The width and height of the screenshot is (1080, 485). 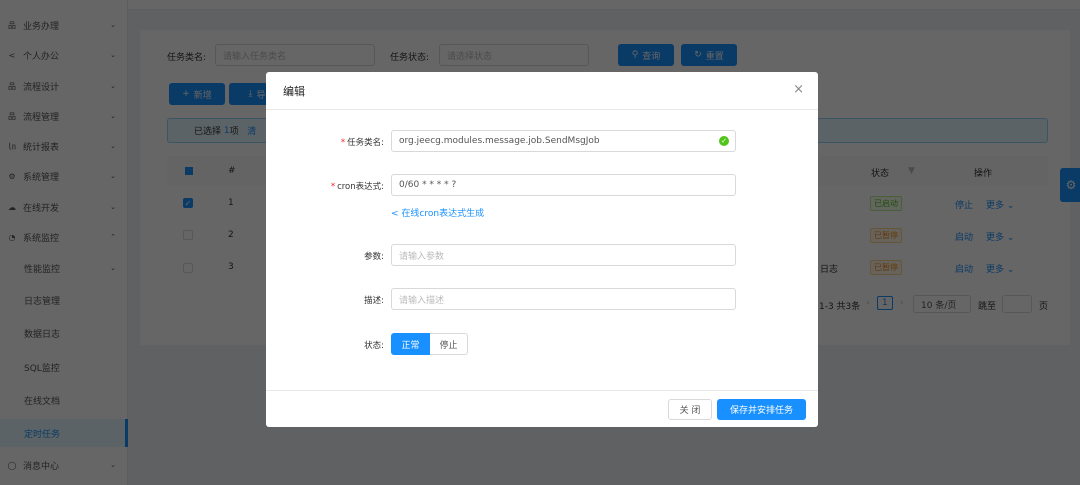 What do you see at coordinates (113, 237) in the screenshot?
I see `chevron-up-icon: ⌃` at bounding box center [113, 237].